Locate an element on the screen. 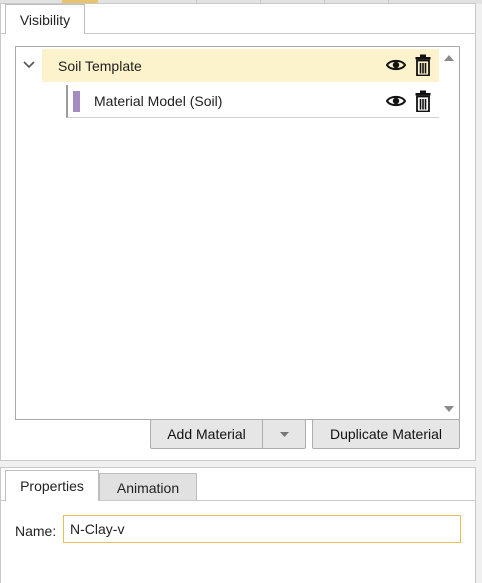 This screenshot has width=482, height=583. tree-row-label: Soil Template is located at coordinates (100, 65).